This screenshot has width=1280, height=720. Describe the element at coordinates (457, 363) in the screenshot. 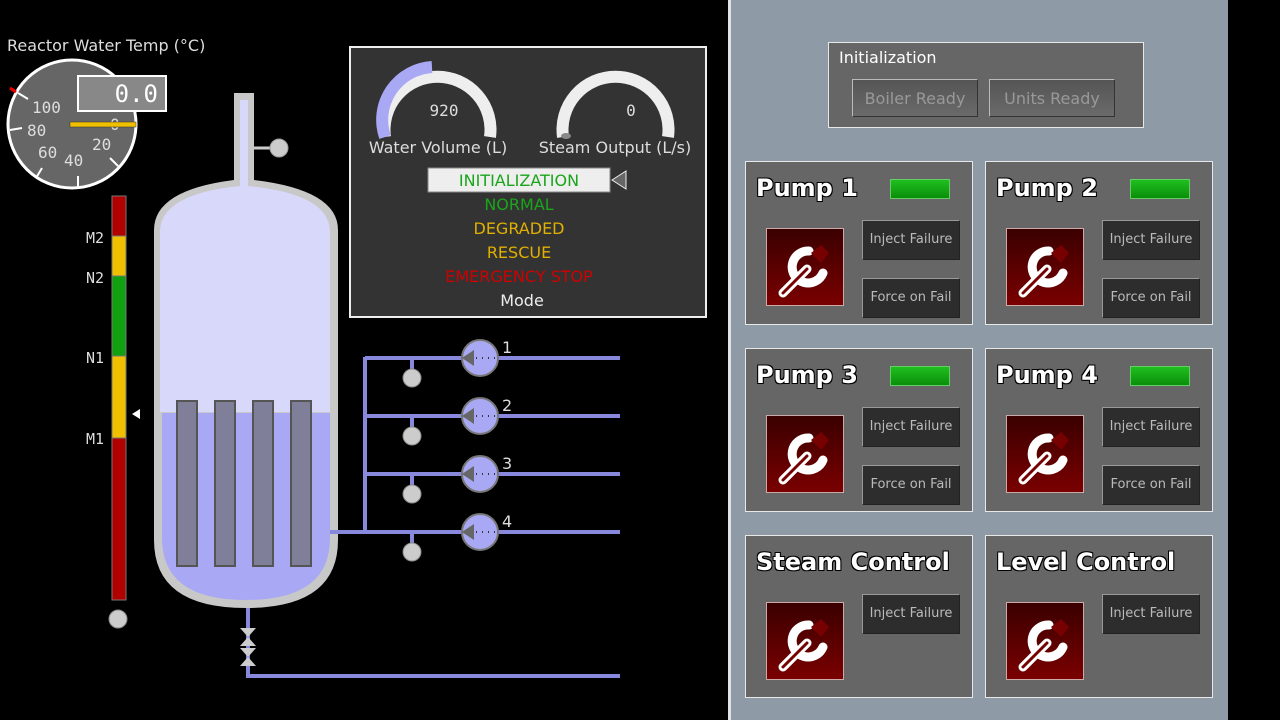

I see `pump-1: 1` at that location.